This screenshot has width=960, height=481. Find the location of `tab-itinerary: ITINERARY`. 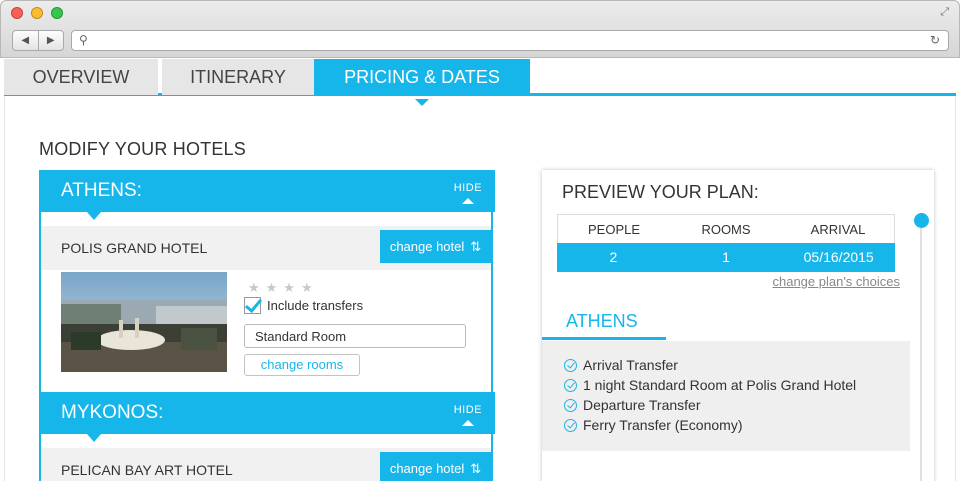

tab-itinerary: ITINERARY is located at coordinates (238, 77).